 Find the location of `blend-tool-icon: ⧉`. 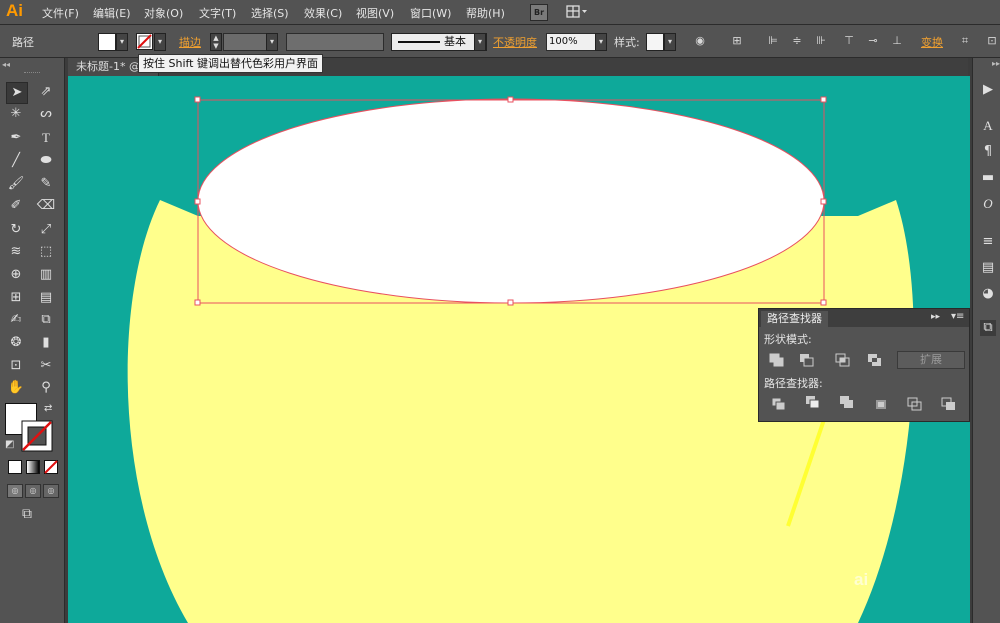

blend-tool-icon: ⧉ is located at coordinates (46, 320).